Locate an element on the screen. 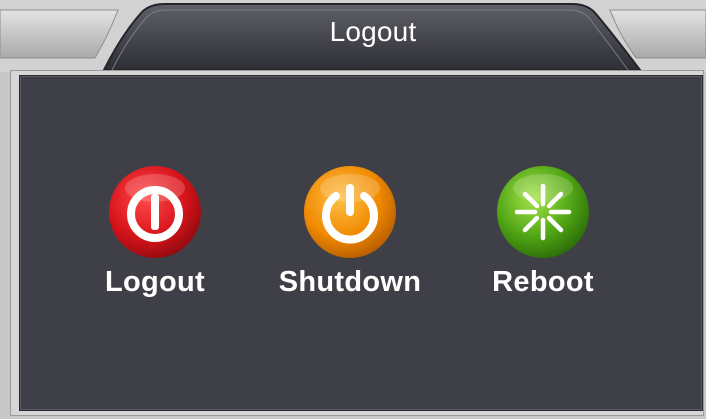 The image size is (706, 419). logout-label: Logout is located at coordinates (155, 282).